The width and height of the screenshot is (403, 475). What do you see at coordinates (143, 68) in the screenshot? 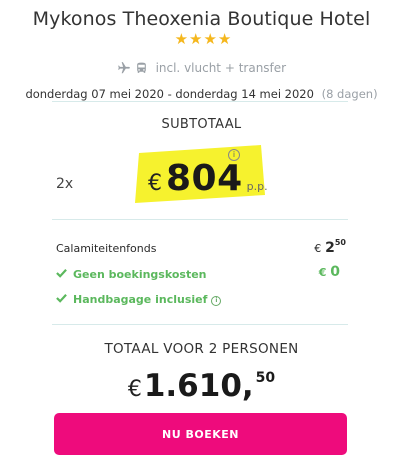
I see `bus-icon` at bounding box center [143, 68].